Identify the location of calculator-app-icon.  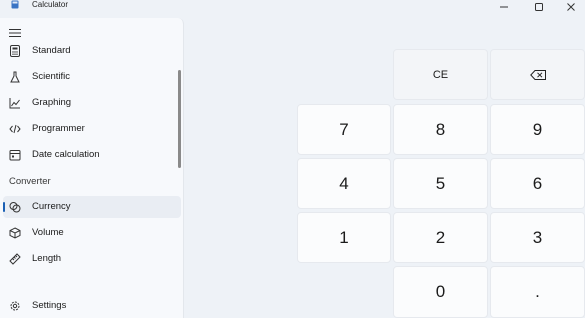
(15, 4).